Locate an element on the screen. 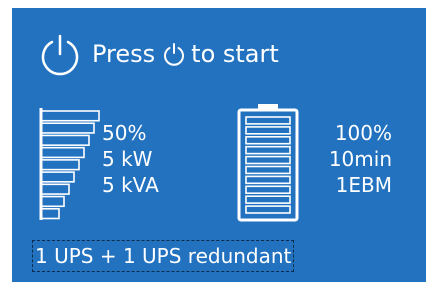 This screenshot has height=290, width=438. load-apparent-power: 5 kVA is located at coordinates (130, 185).